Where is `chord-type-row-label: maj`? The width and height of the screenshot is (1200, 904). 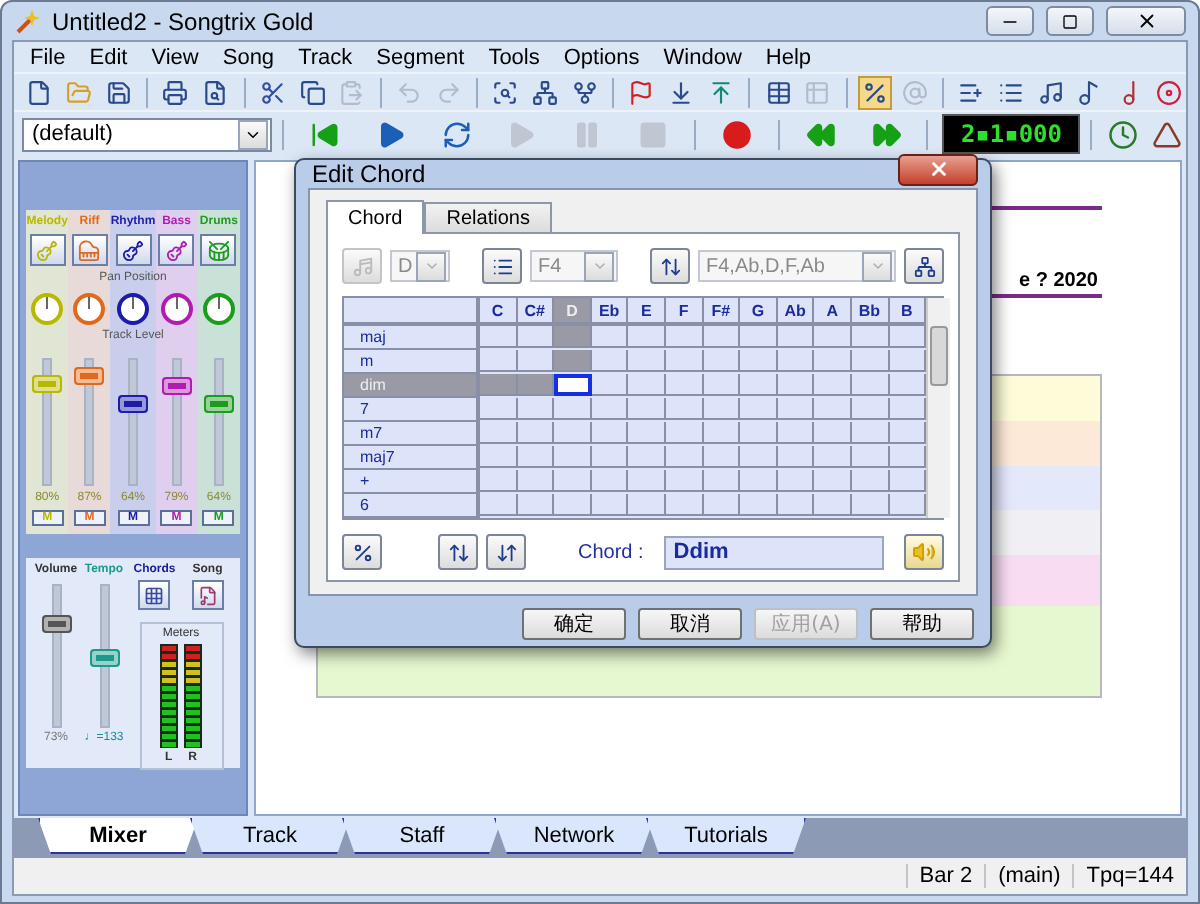
chord-type-row-label: maj is located at coordinates (412, 338).